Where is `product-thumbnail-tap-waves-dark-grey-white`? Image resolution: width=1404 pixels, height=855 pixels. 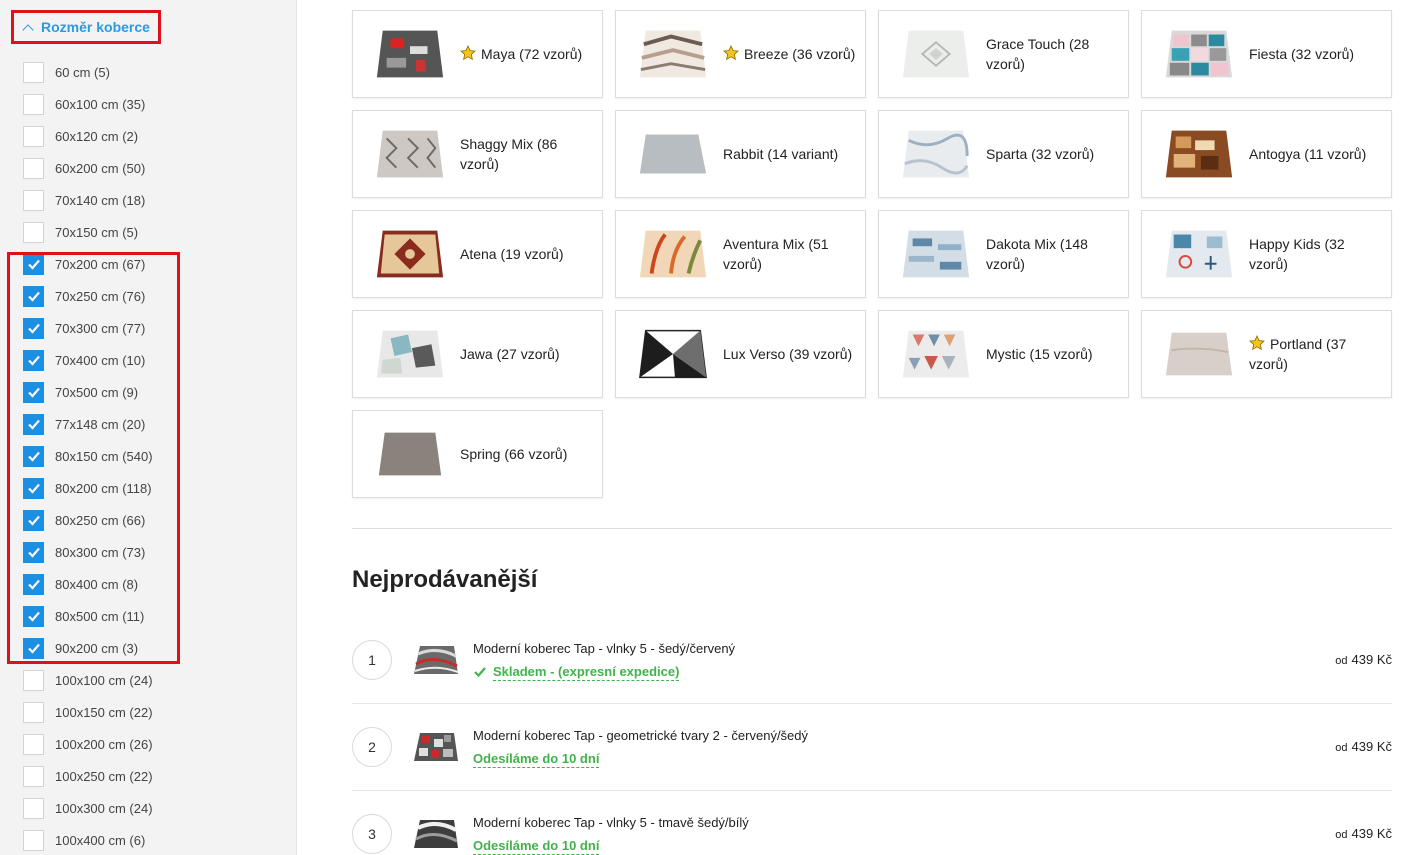 product-thumbnail-tap-waves-dark-grey-white is located at coordinates (436, 834).